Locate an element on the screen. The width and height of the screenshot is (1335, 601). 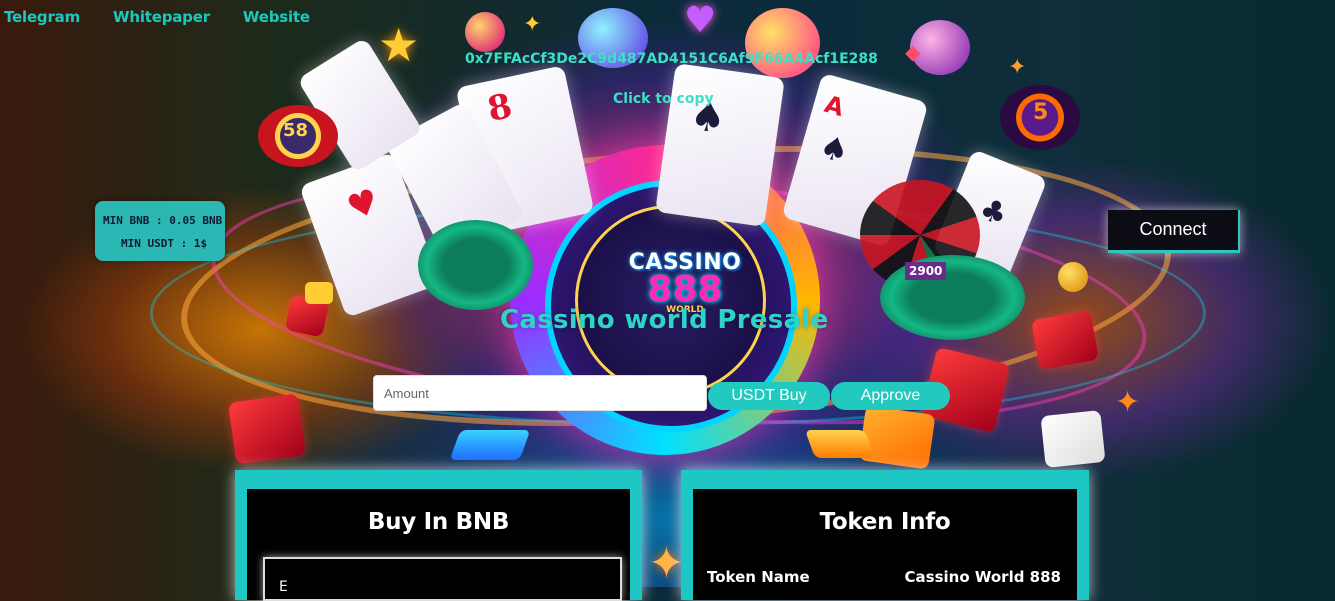
chip-text-a: 58 is located at coordinates (296, 130).